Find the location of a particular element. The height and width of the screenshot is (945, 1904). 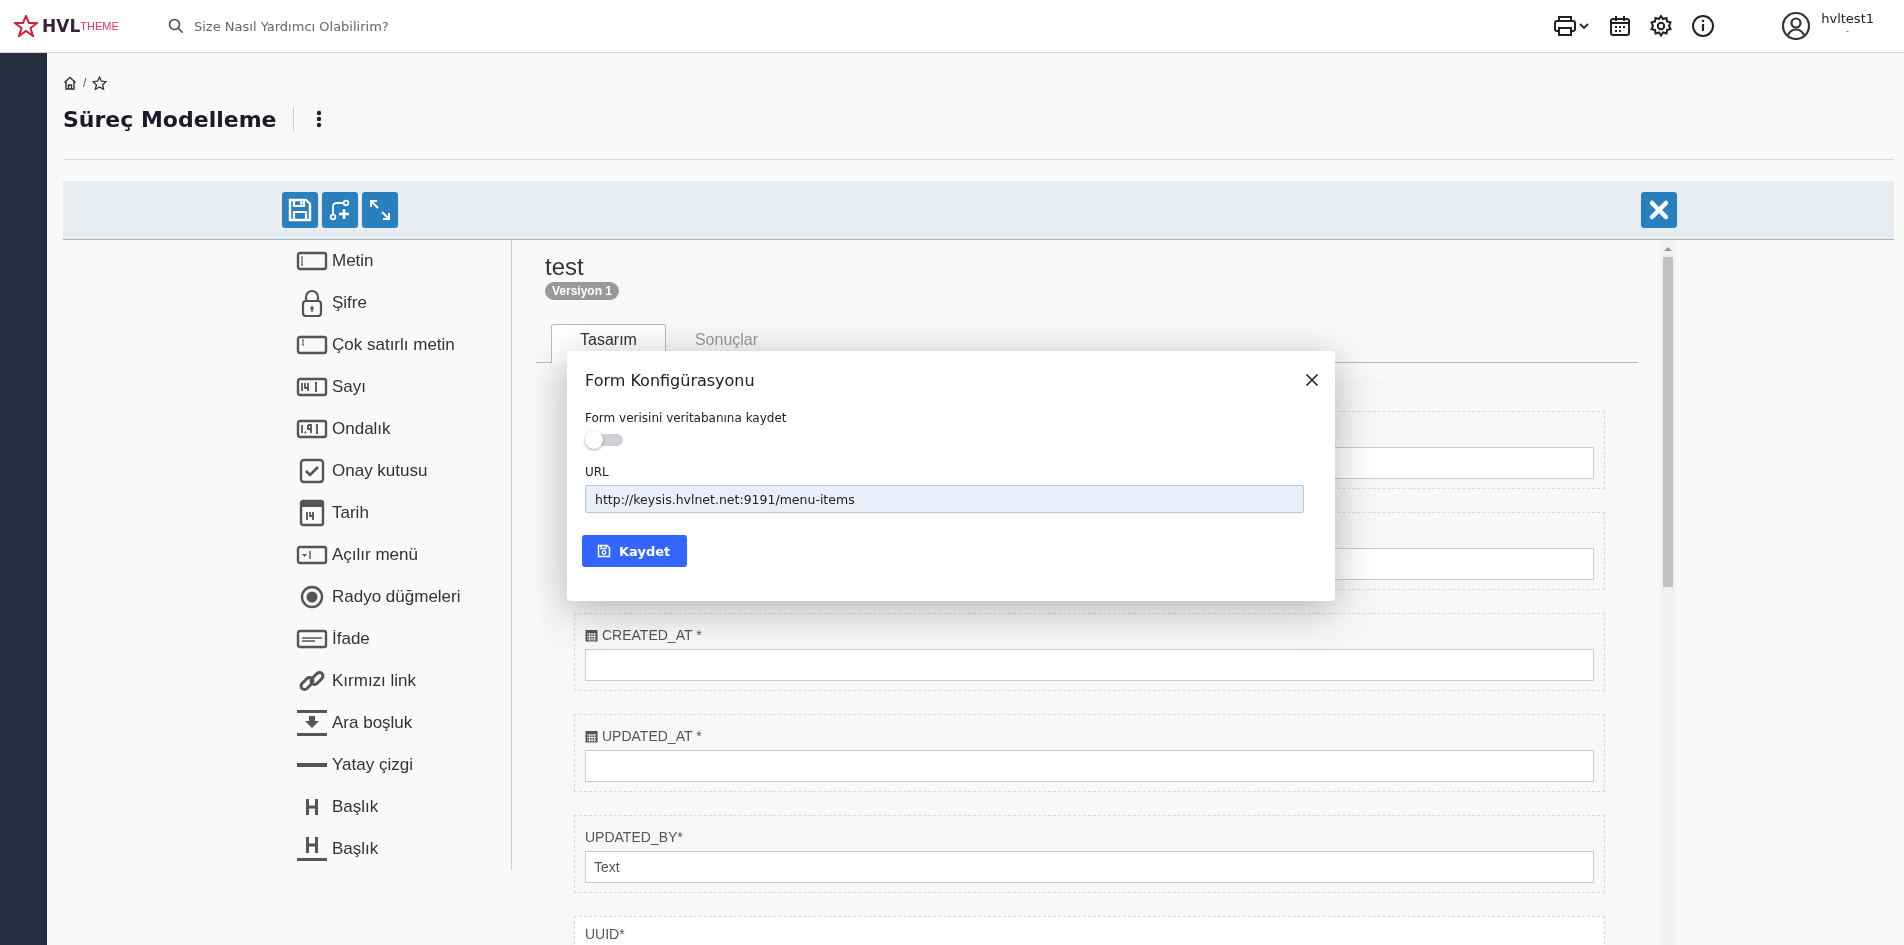

field-block: UPDATED_AT * is located at coordinates (1089, 753).